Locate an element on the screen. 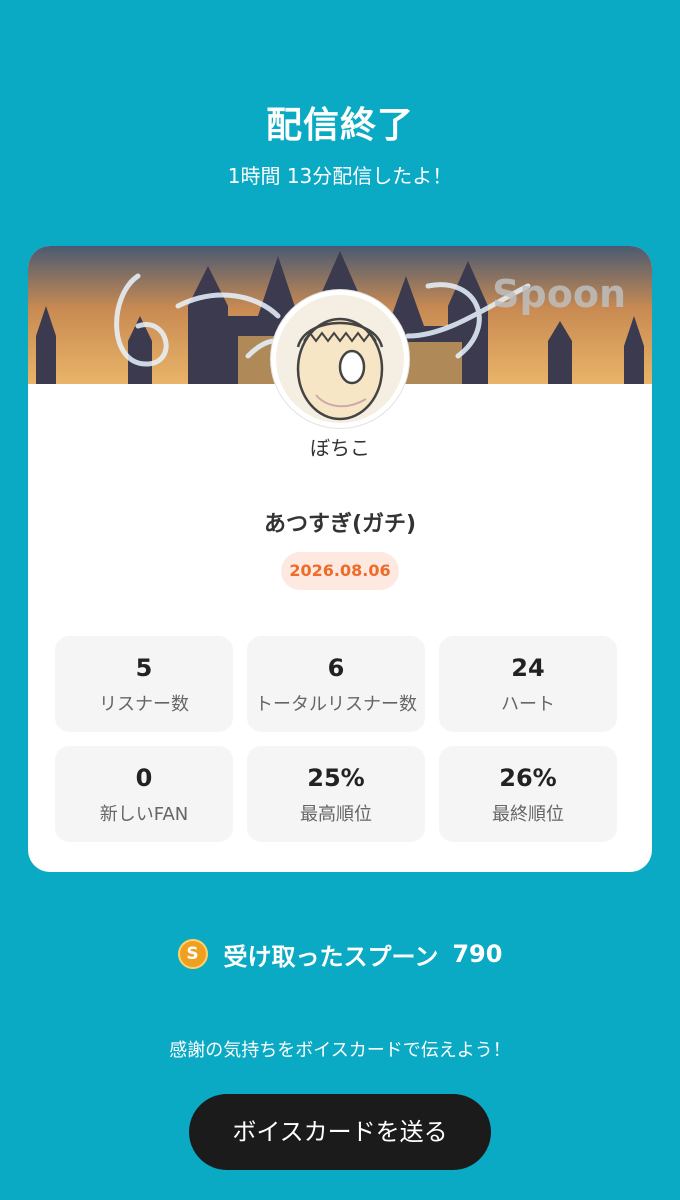  stat-value: 6 is located at coordinates (336, 668).